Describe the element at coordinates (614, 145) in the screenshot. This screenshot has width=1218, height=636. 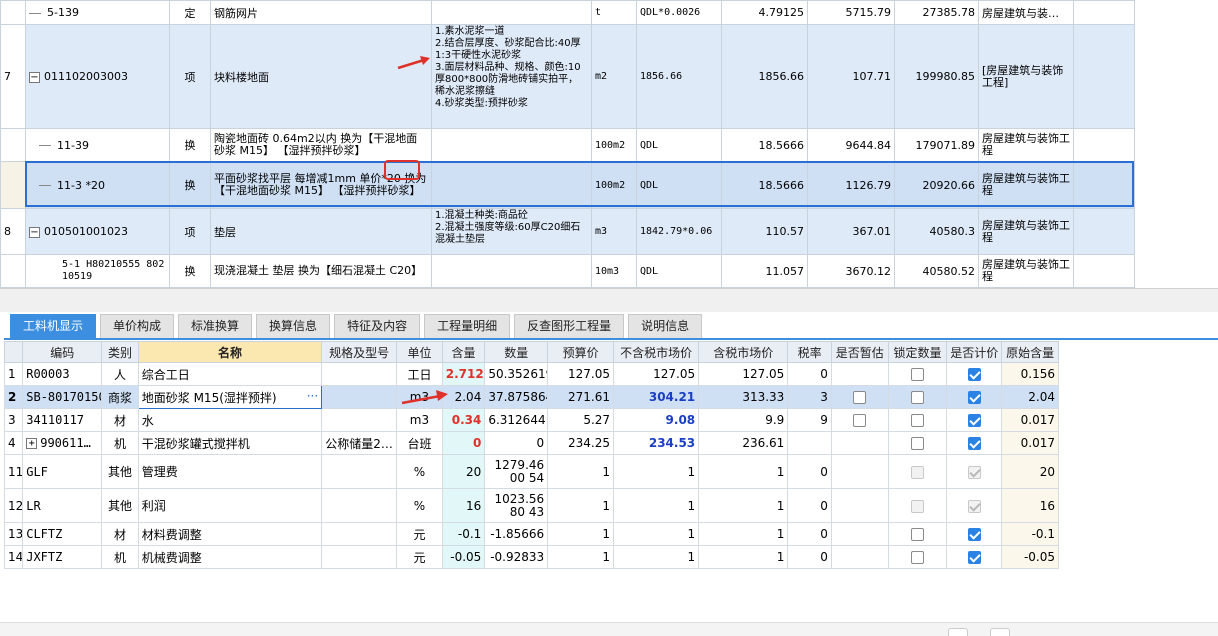
I see `unit-cell: 100m2` at that location.